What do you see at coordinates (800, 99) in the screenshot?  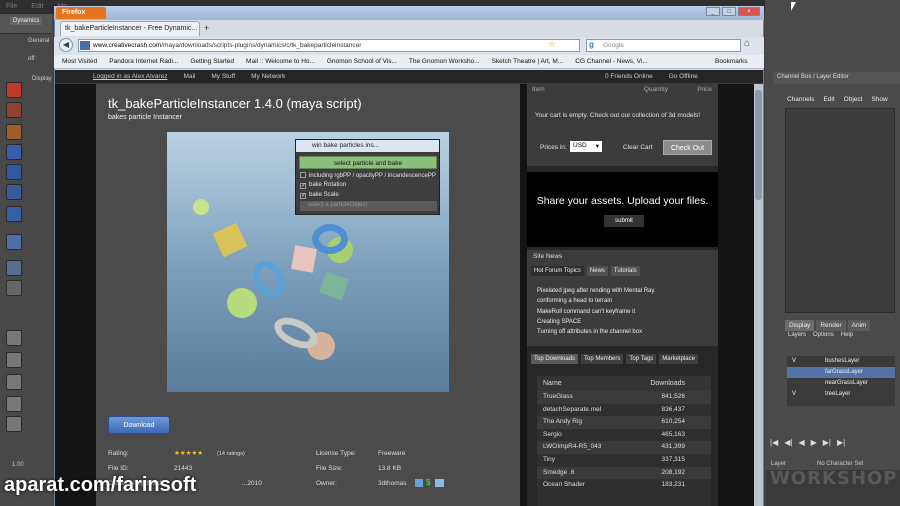 I see `channel-menu-channels: Channels` at bounding box center [800, 99].